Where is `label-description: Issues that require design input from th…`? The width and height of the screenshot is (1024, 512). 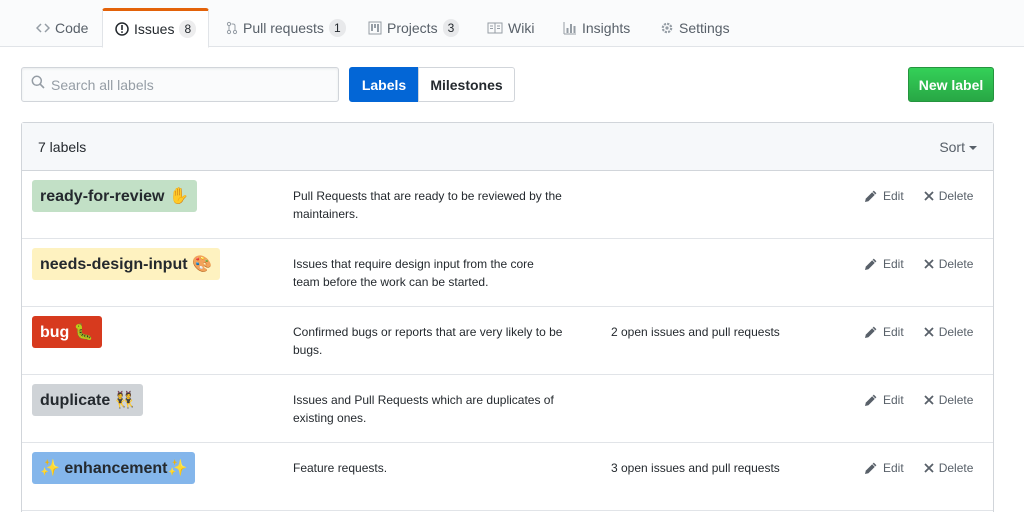
label-description: Issues that require design input from th… is located at coordinates (413, 273).